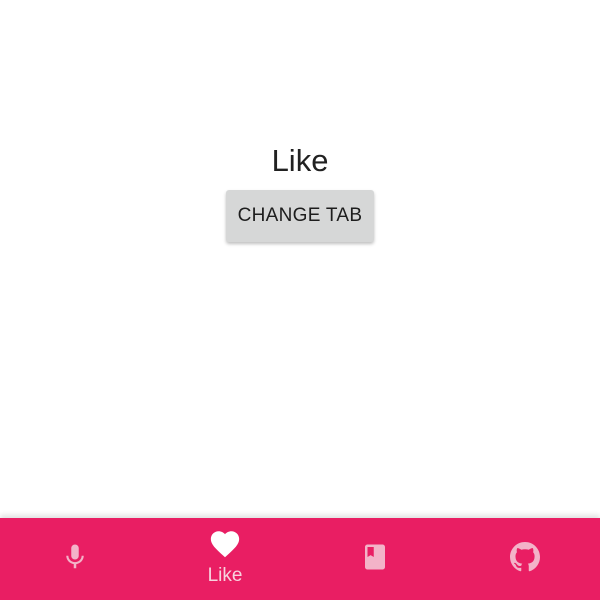  Describe the element at coordinates (225, 575) in the screenshot. I see `nav-item-label: Like` at that location.